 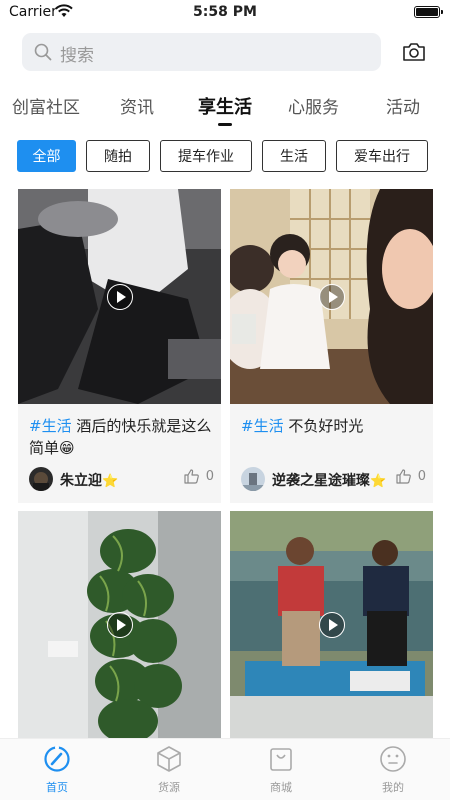 I want to click on post-caption: #生活 不负好时光, so click(x=333, y=426).